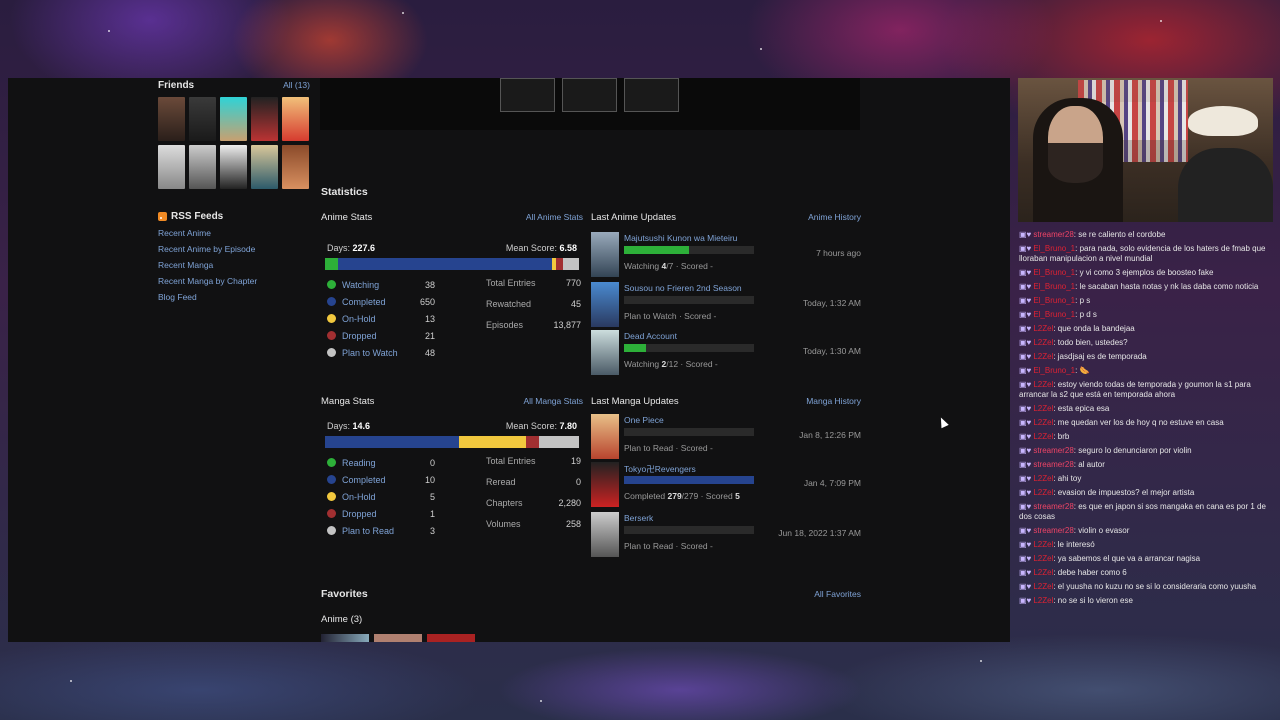 Image resolution: width=1280 pixels, height=720 pixels. I want to click on rss-link: Recent Anime by Episode, so click(238, 249).